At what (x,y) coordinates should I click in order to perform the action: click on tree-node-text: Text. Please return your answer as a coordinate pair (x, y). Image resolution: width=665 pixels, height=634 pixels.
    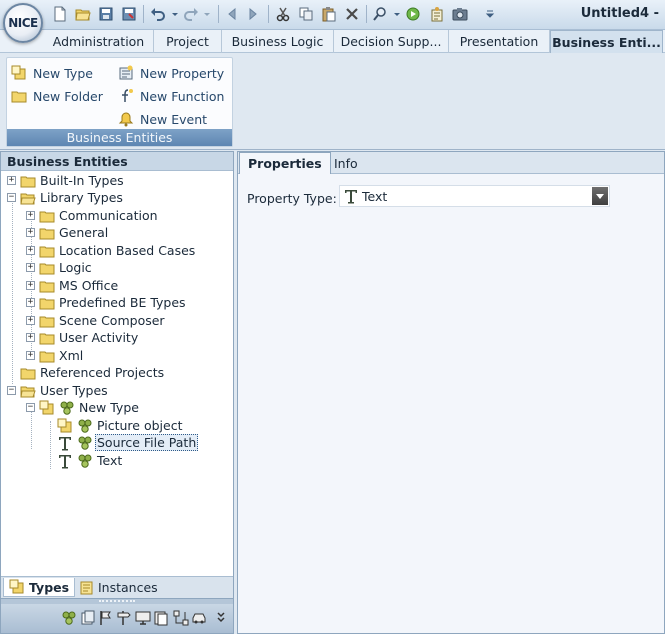
    Looking at the image, I should click on (89, 460).